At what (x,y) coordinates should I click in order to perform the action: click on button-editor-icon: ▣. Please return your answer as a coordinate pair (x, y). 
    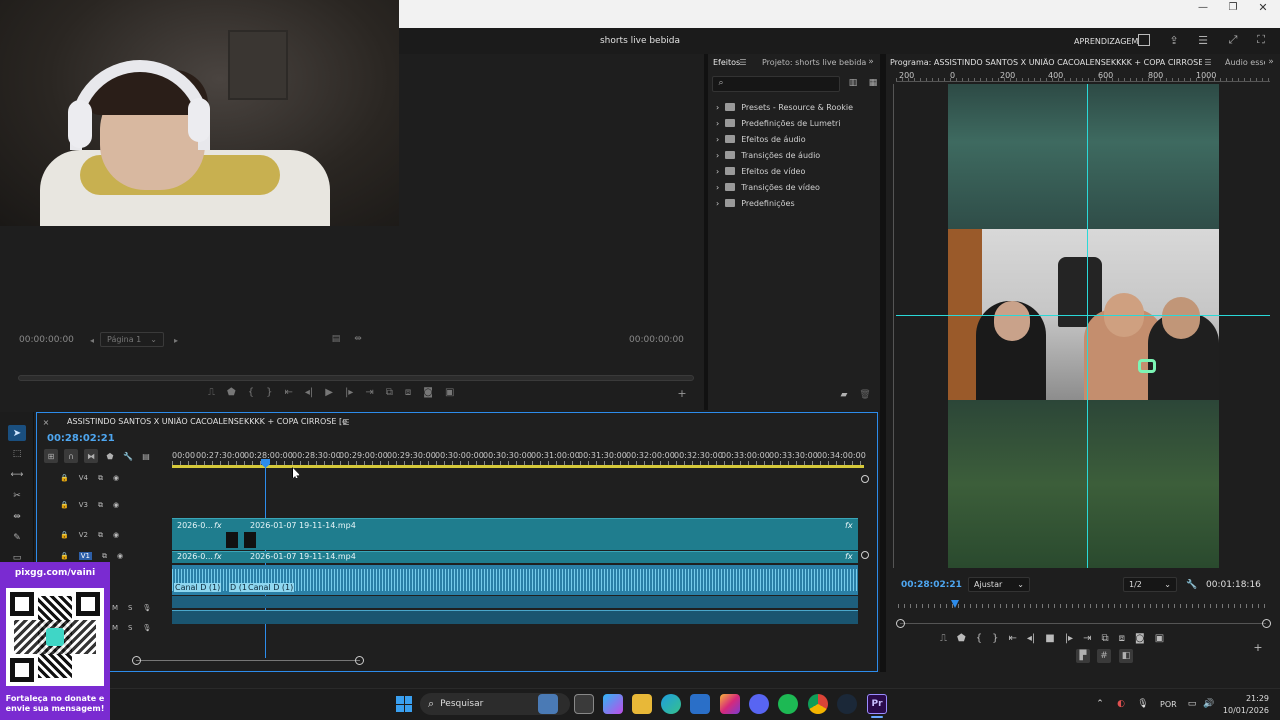
    Looking at the image, I should click on (1159, 640).